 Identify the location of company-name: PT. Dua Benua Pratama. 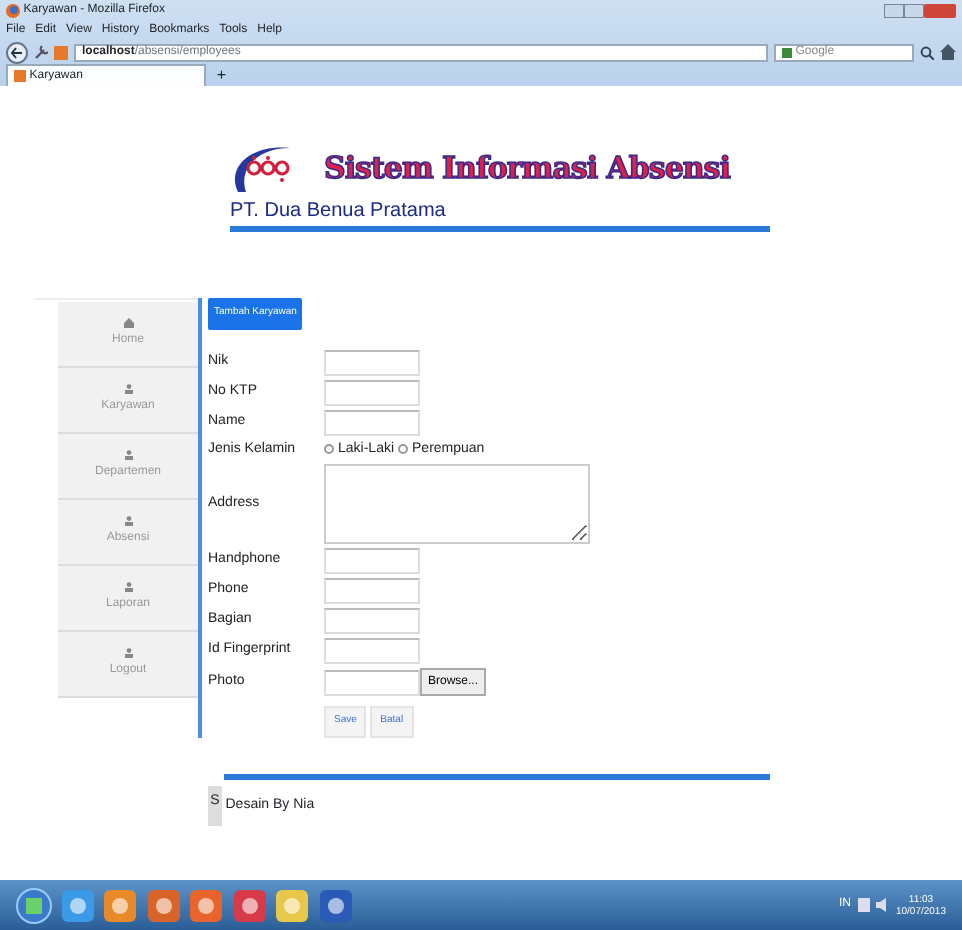
(339, 212).